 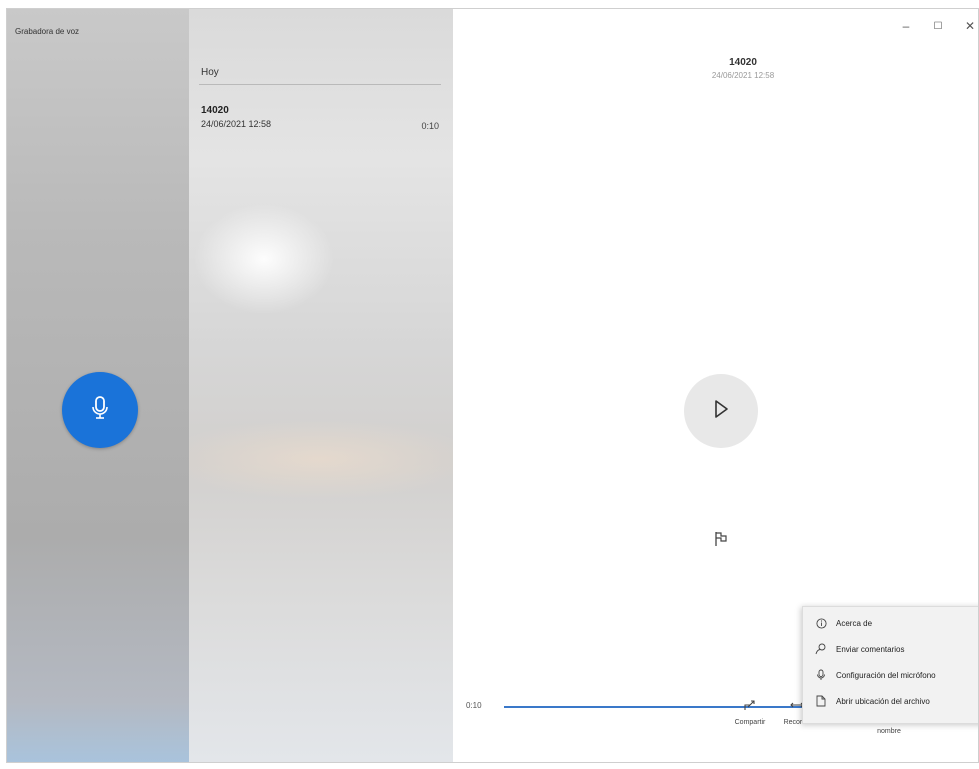 What do you see at coordinates (210, 72) in the screenshot?
I see `group-label-today: Hoy` at bounding box center [210, 72].